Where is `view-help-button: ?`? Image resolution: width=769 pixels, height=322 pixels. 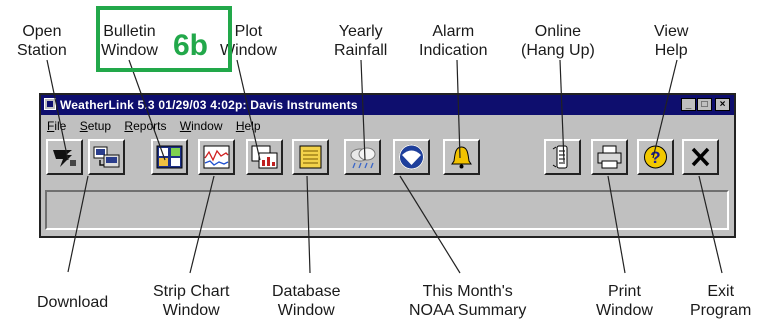 view-help-button: ? is located at coordinates (655, 157).